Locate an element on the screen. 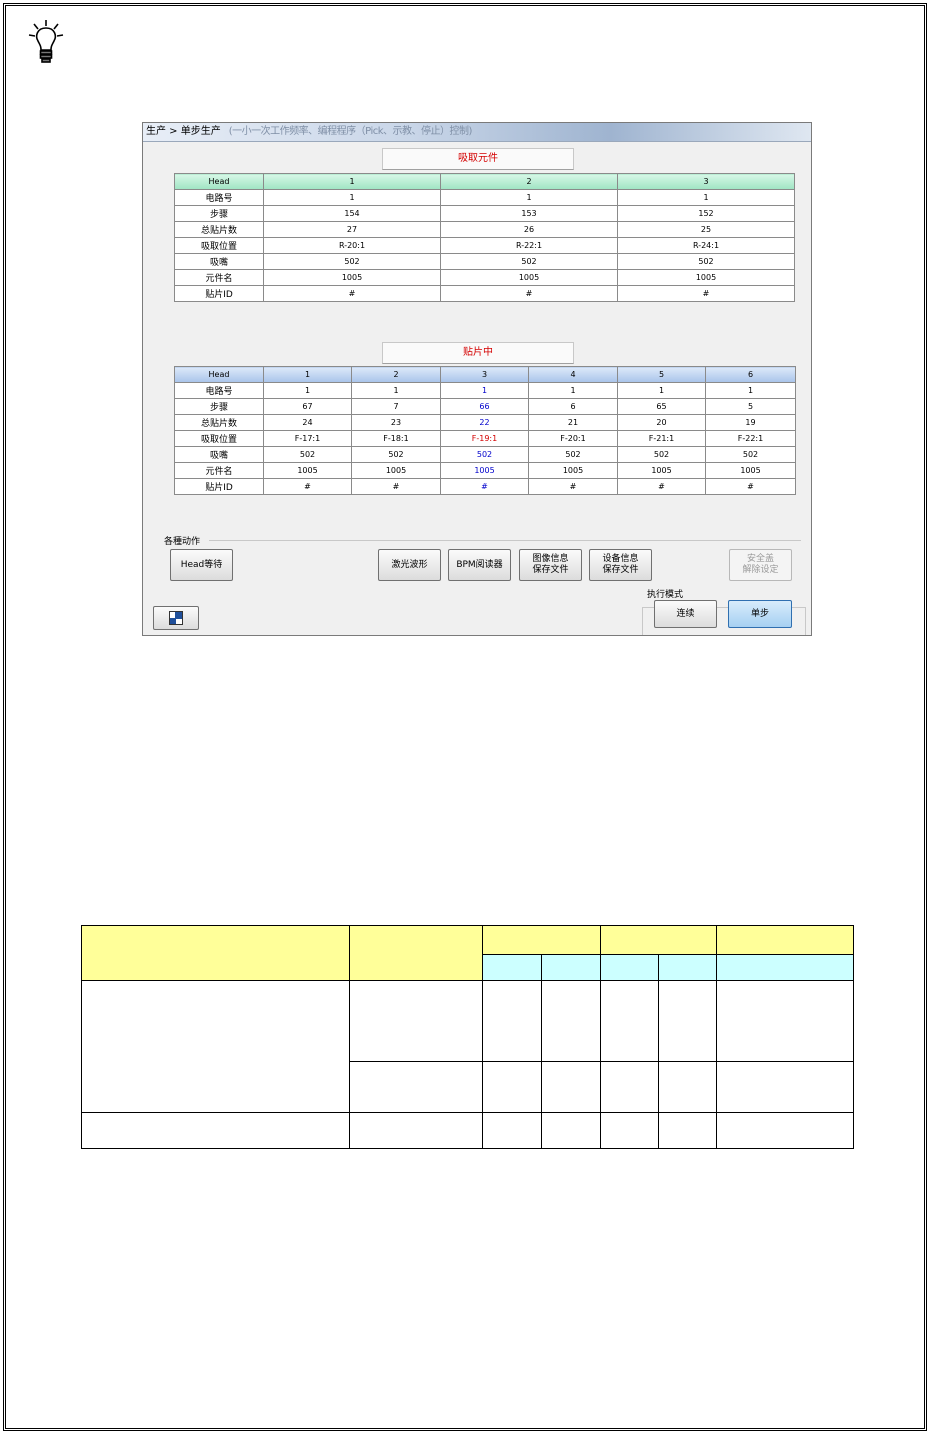 The width and height of the screenshot is (934, 1437). window-toggle-button is located at coordinates (176, 618).